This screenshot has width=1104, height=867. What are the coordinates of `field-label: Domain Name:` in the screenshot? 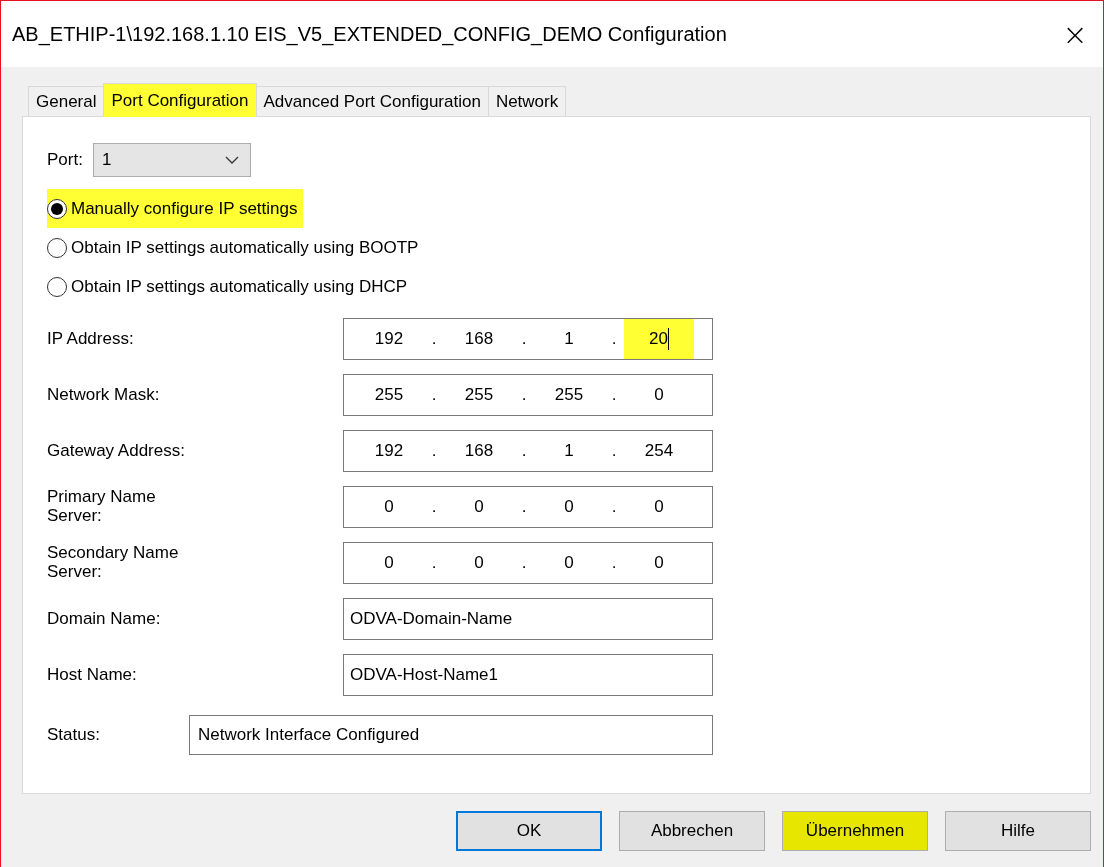 It's located at (104, 619).